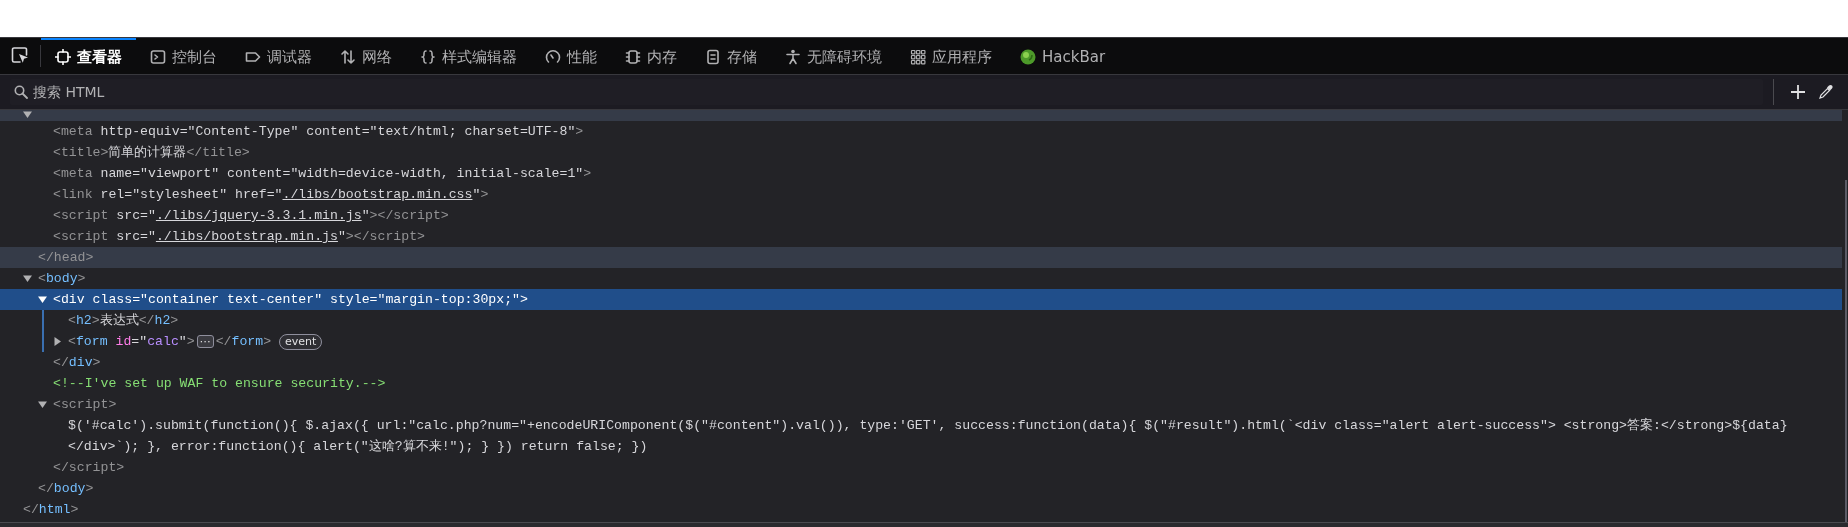  What do you see at coordinates (253, 57) in the screenshot?
I see `tag-shape-icon` at bounding box center [253, 57].